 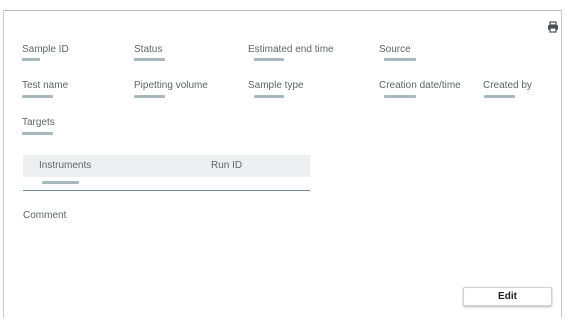 What do you see at coordinates (31, 59) in the screenshot?
I see `sample-id-value-placeholder` at bounding box center [31, 59].